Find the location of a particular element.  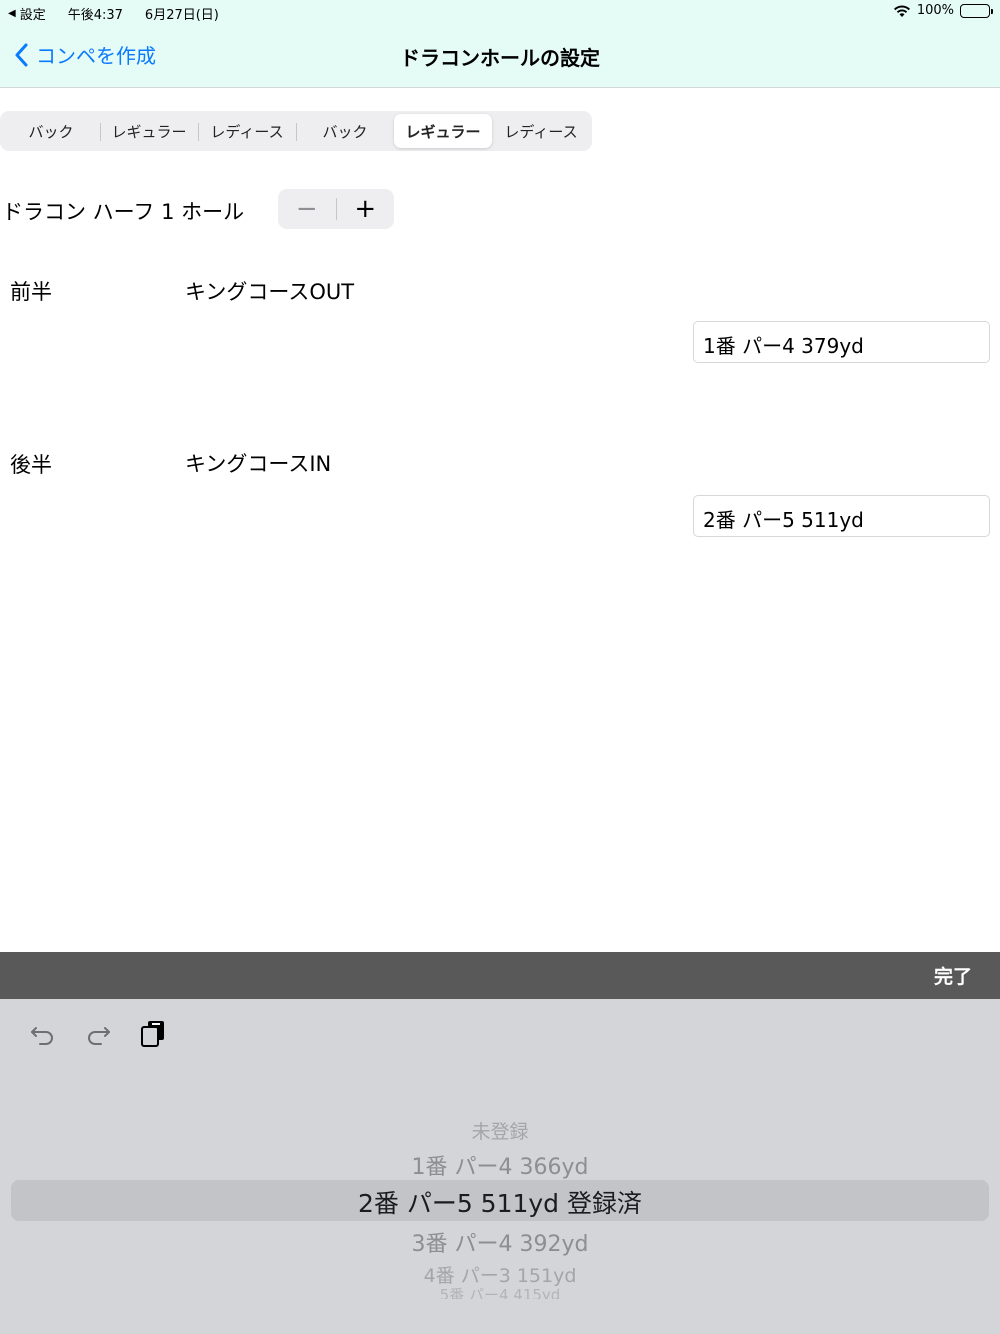

decrement-button: − is located at coordinates (307, 209).